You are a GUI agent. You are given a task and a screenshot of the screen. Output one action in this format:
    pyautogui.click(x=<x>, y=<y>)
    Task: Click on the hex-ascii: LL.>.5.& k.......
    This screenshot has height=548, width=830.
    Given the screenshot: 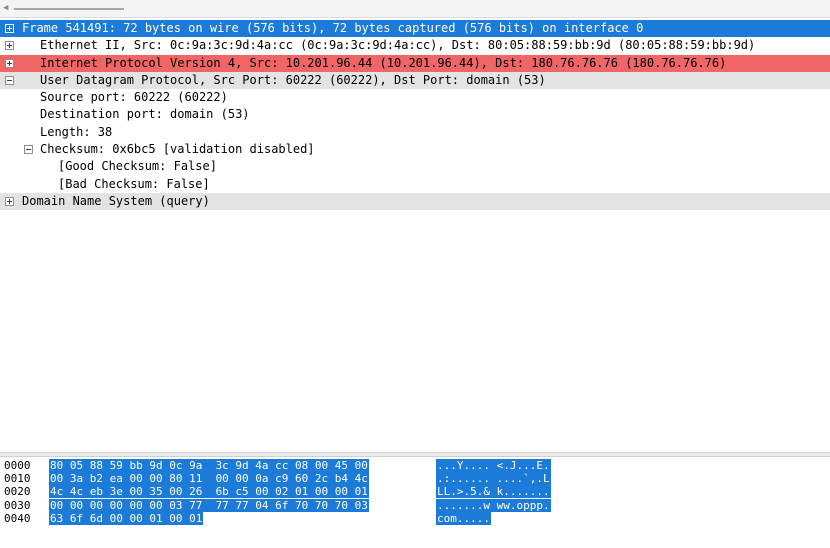 What is the action you would take?
    pyautogui.click(x=493, y=492)
    